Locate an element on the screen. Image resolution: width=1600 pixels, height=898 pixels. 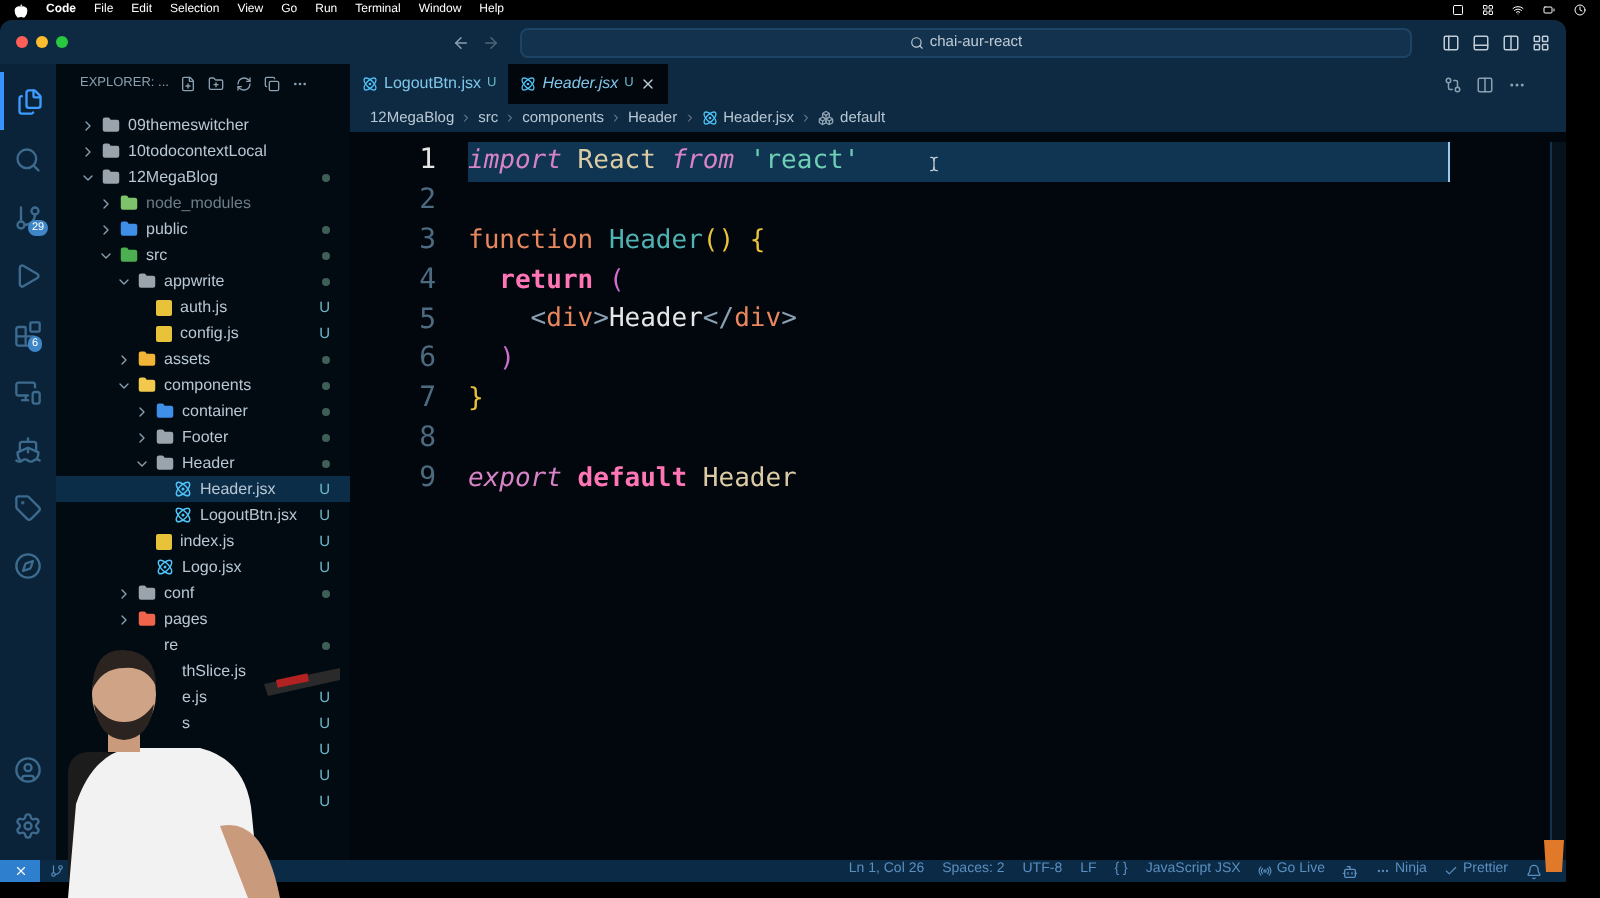
code-line: } is located at coordinates (476, 399).